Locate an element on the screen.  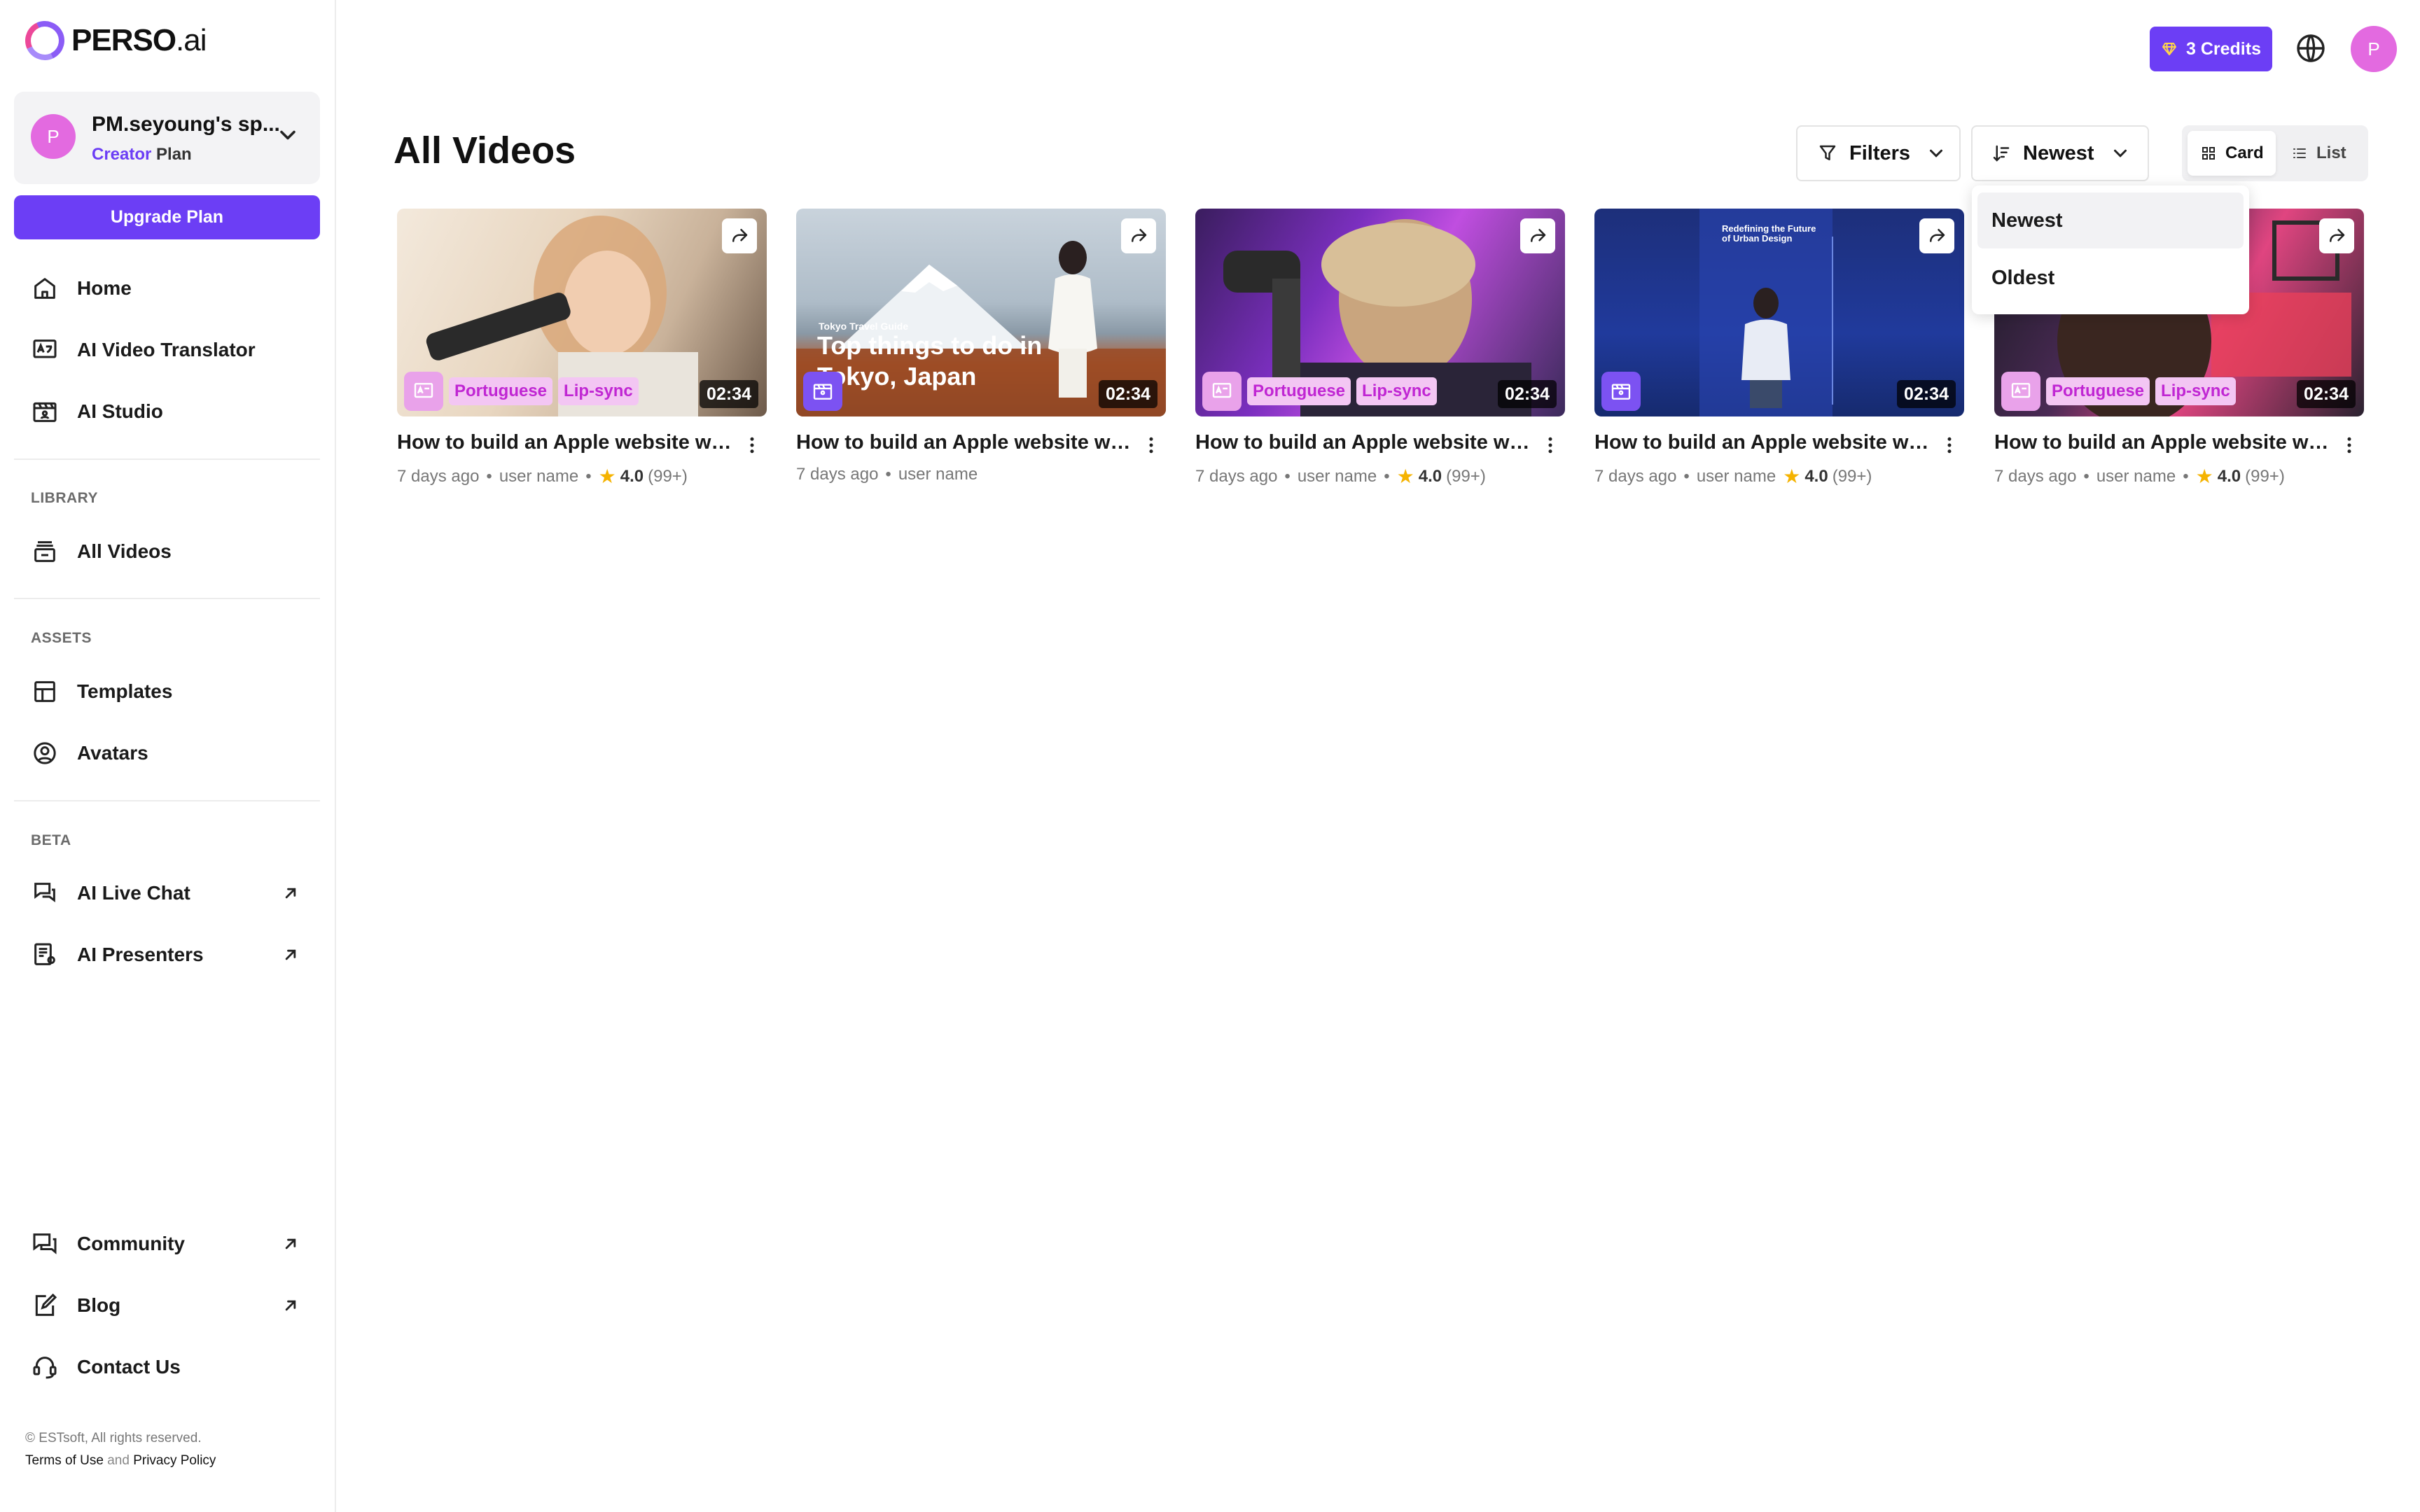
sidebar-item-avatars: Avatars is located at coordinates (167, 753).